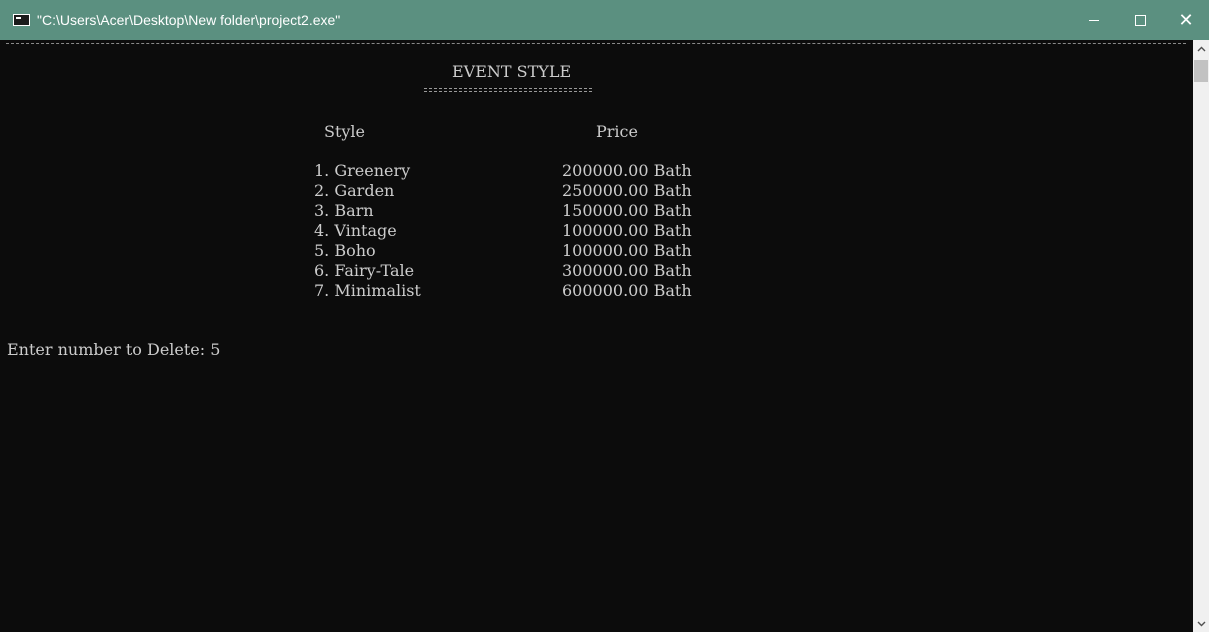 This screenshot has height=632, width=1209. I want to click on style-name: 7. Minimalist, so click(367, 290).